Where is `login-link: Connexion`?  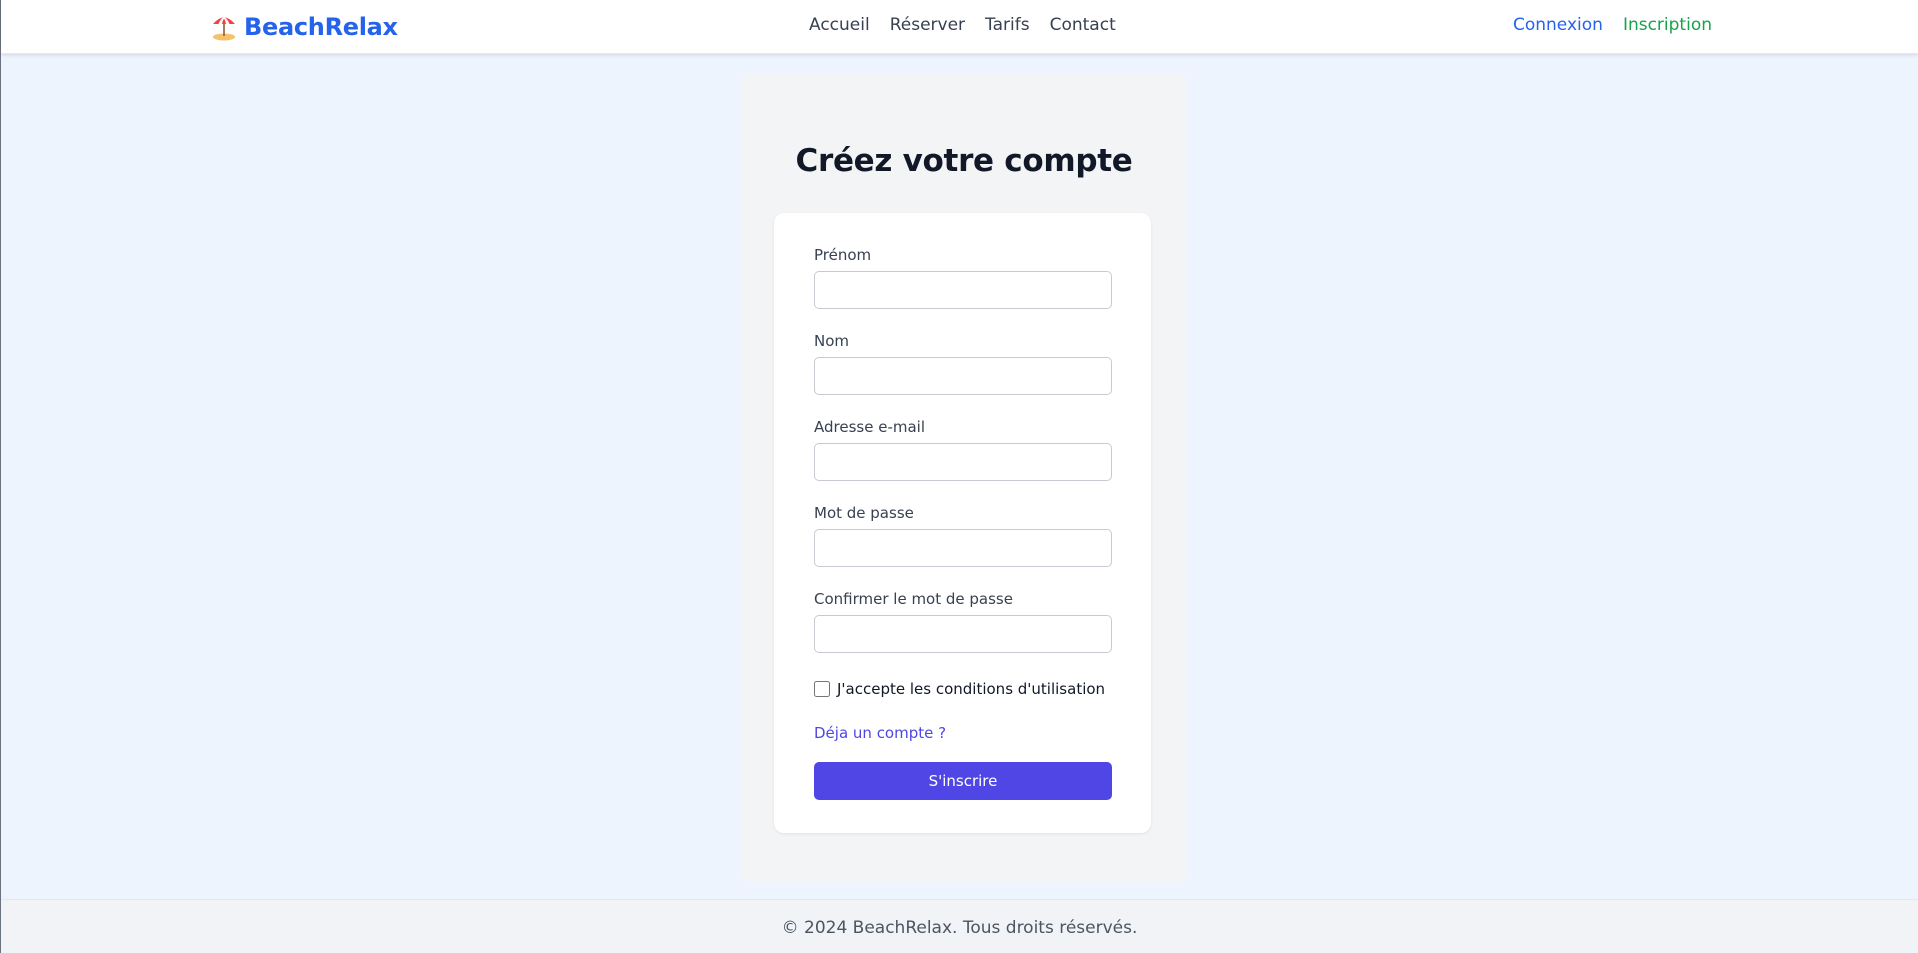
login-link: Connexion is located at coordinates (1558, 25).